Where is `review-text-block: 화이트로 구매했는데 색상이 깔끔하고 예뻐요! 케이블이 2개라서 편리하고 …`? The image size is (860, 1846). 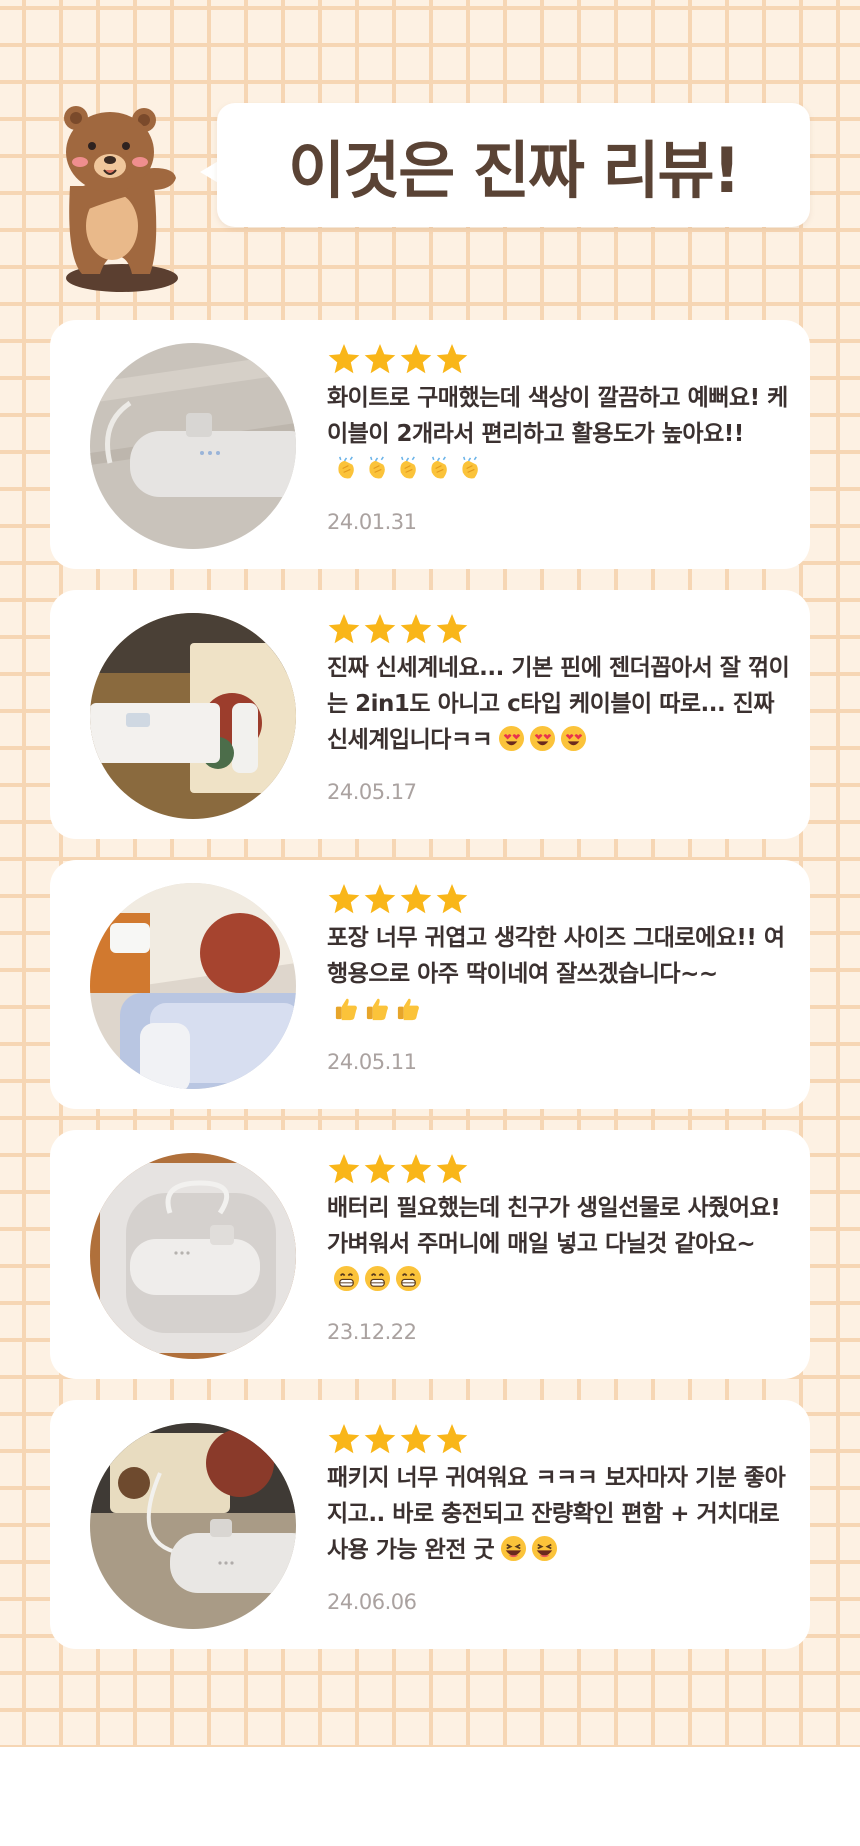 review-text-block: 화이트로 구매했는데 색상이 깔끔하고 예뻐요! 케이블이 2개라서 편리하고 … is located at coordinates (562, 434).